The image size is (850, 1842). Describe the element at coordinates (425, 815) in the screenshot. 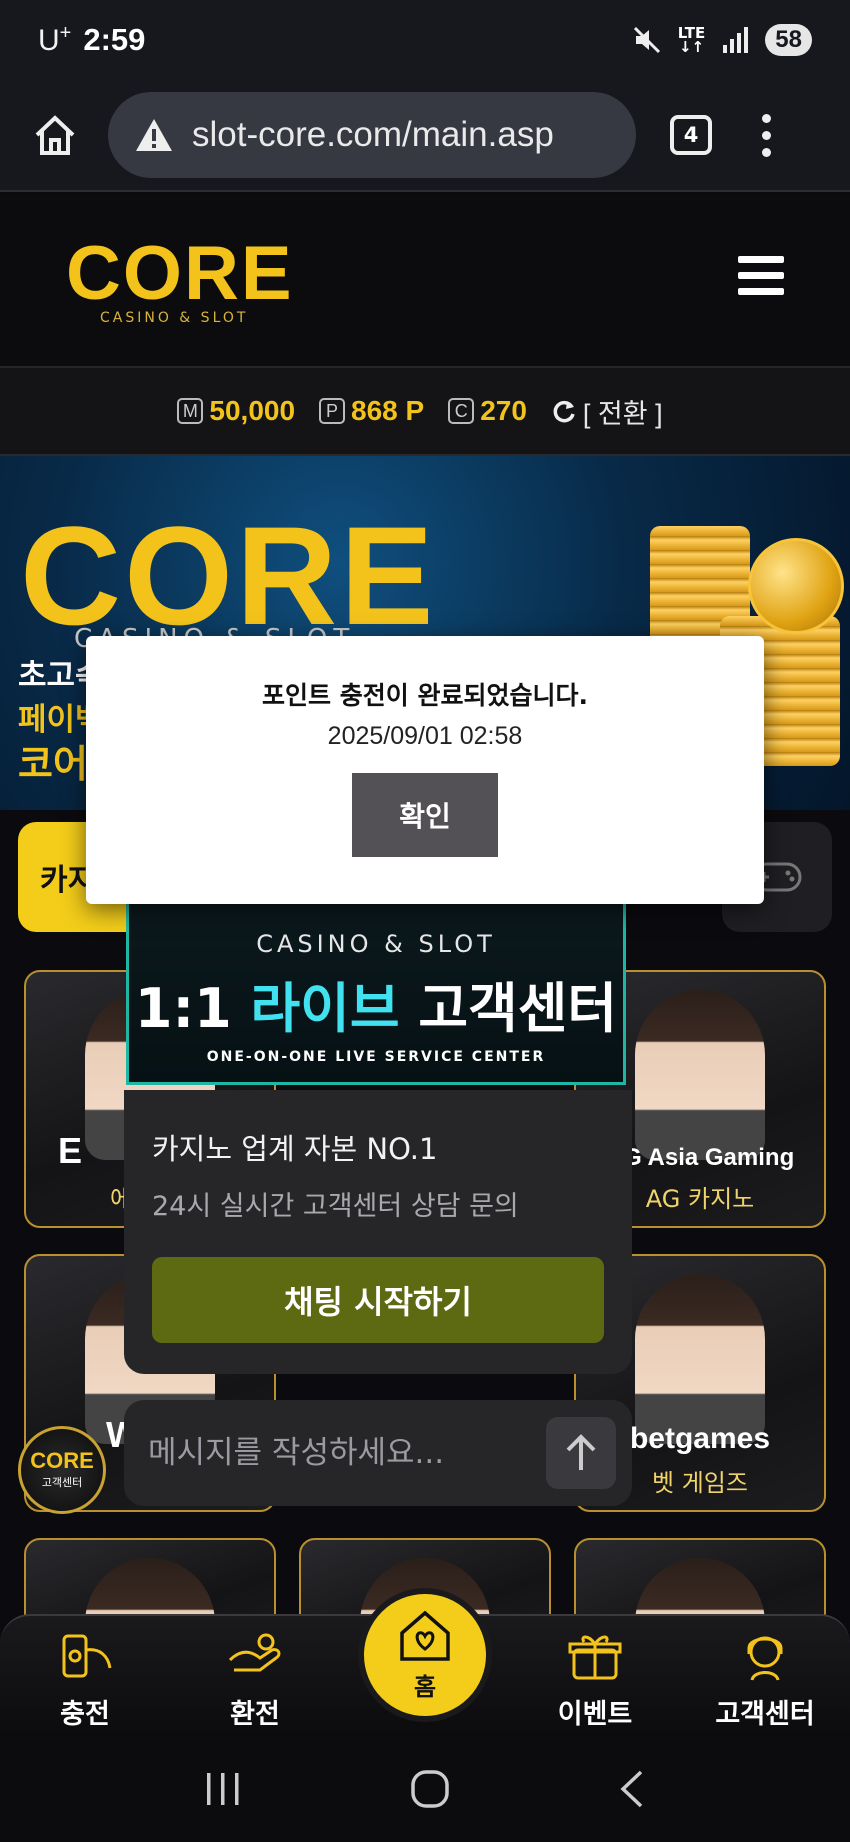

I see `dialog-confirm-button: 확인` at that location.